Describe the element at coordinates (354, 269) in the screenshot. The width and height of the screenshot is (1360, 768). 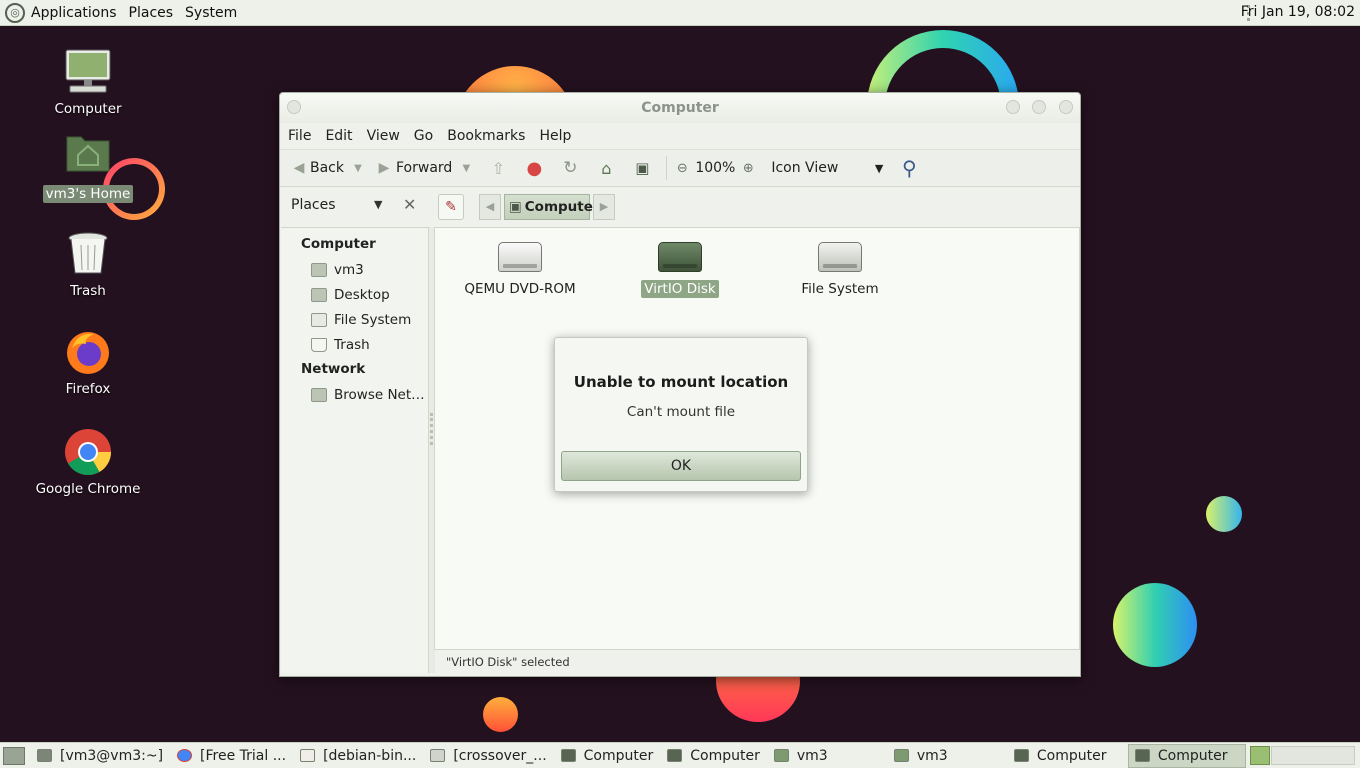
I see `sidebar-item-vm3: vm3` at that location.